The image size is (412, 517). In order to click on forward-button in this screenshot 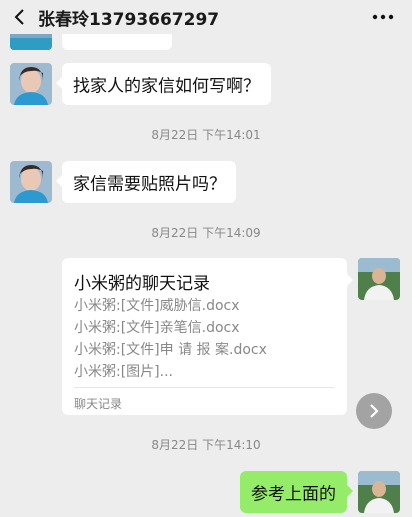, I will do `click(374, 411)`.